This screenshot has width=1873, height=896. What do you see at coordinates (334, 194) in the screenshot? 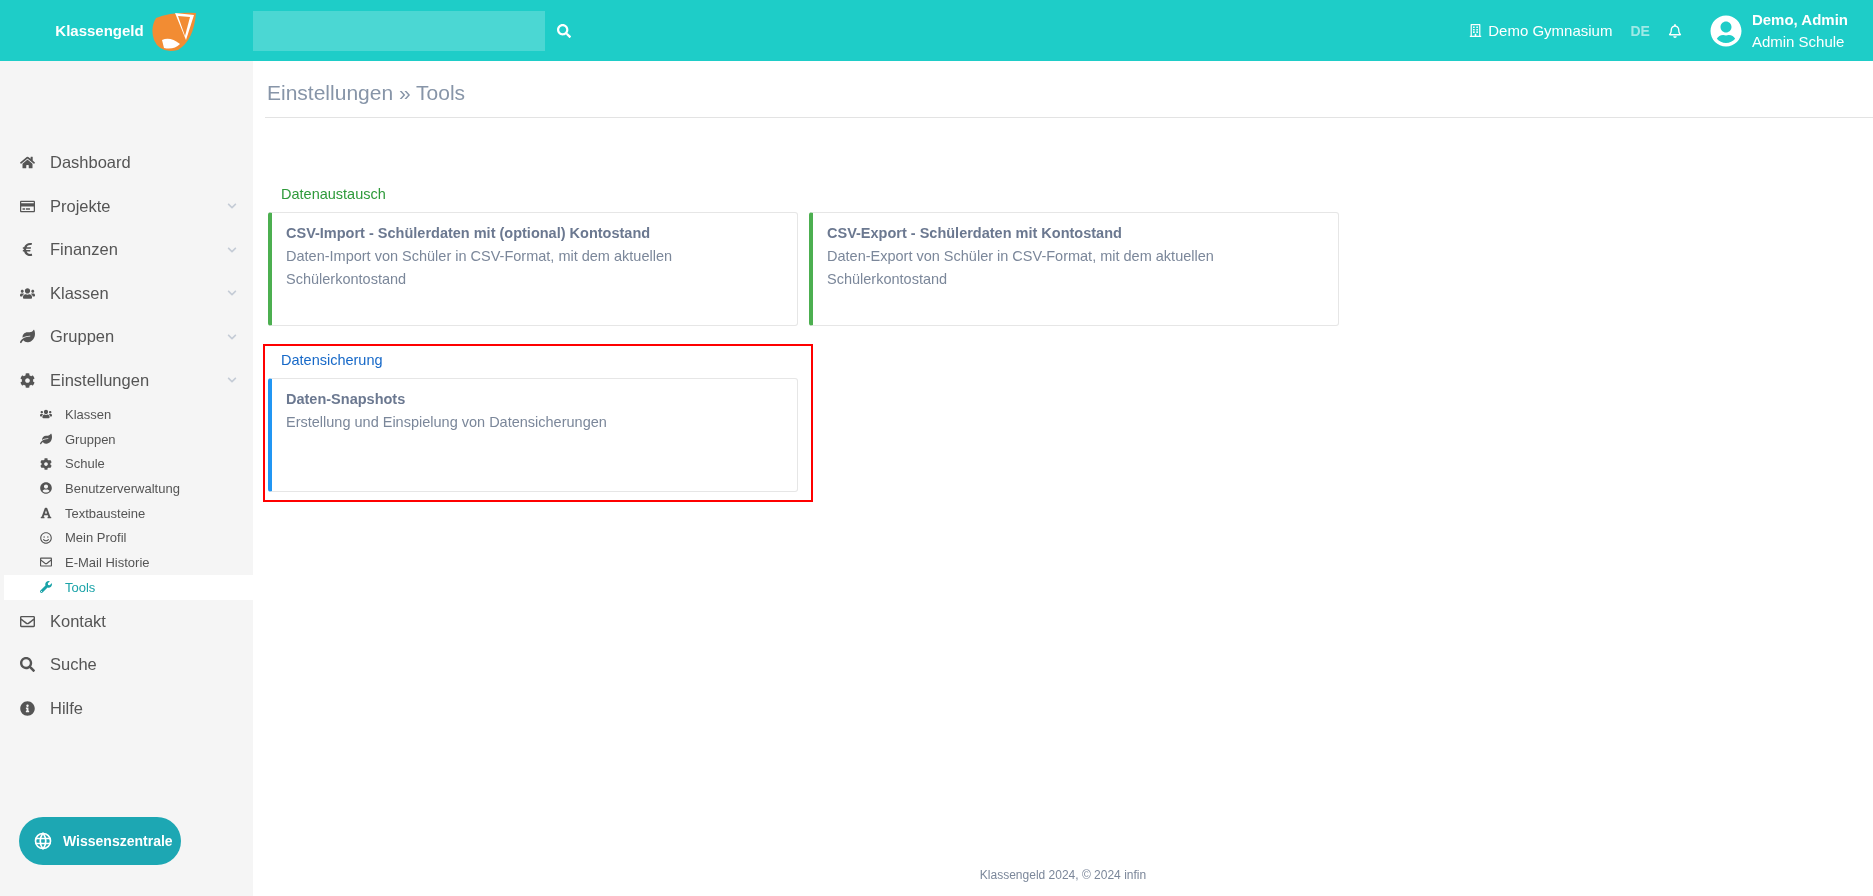
I see `section-title: Datenaustausch` at bounding box center [334, 194].